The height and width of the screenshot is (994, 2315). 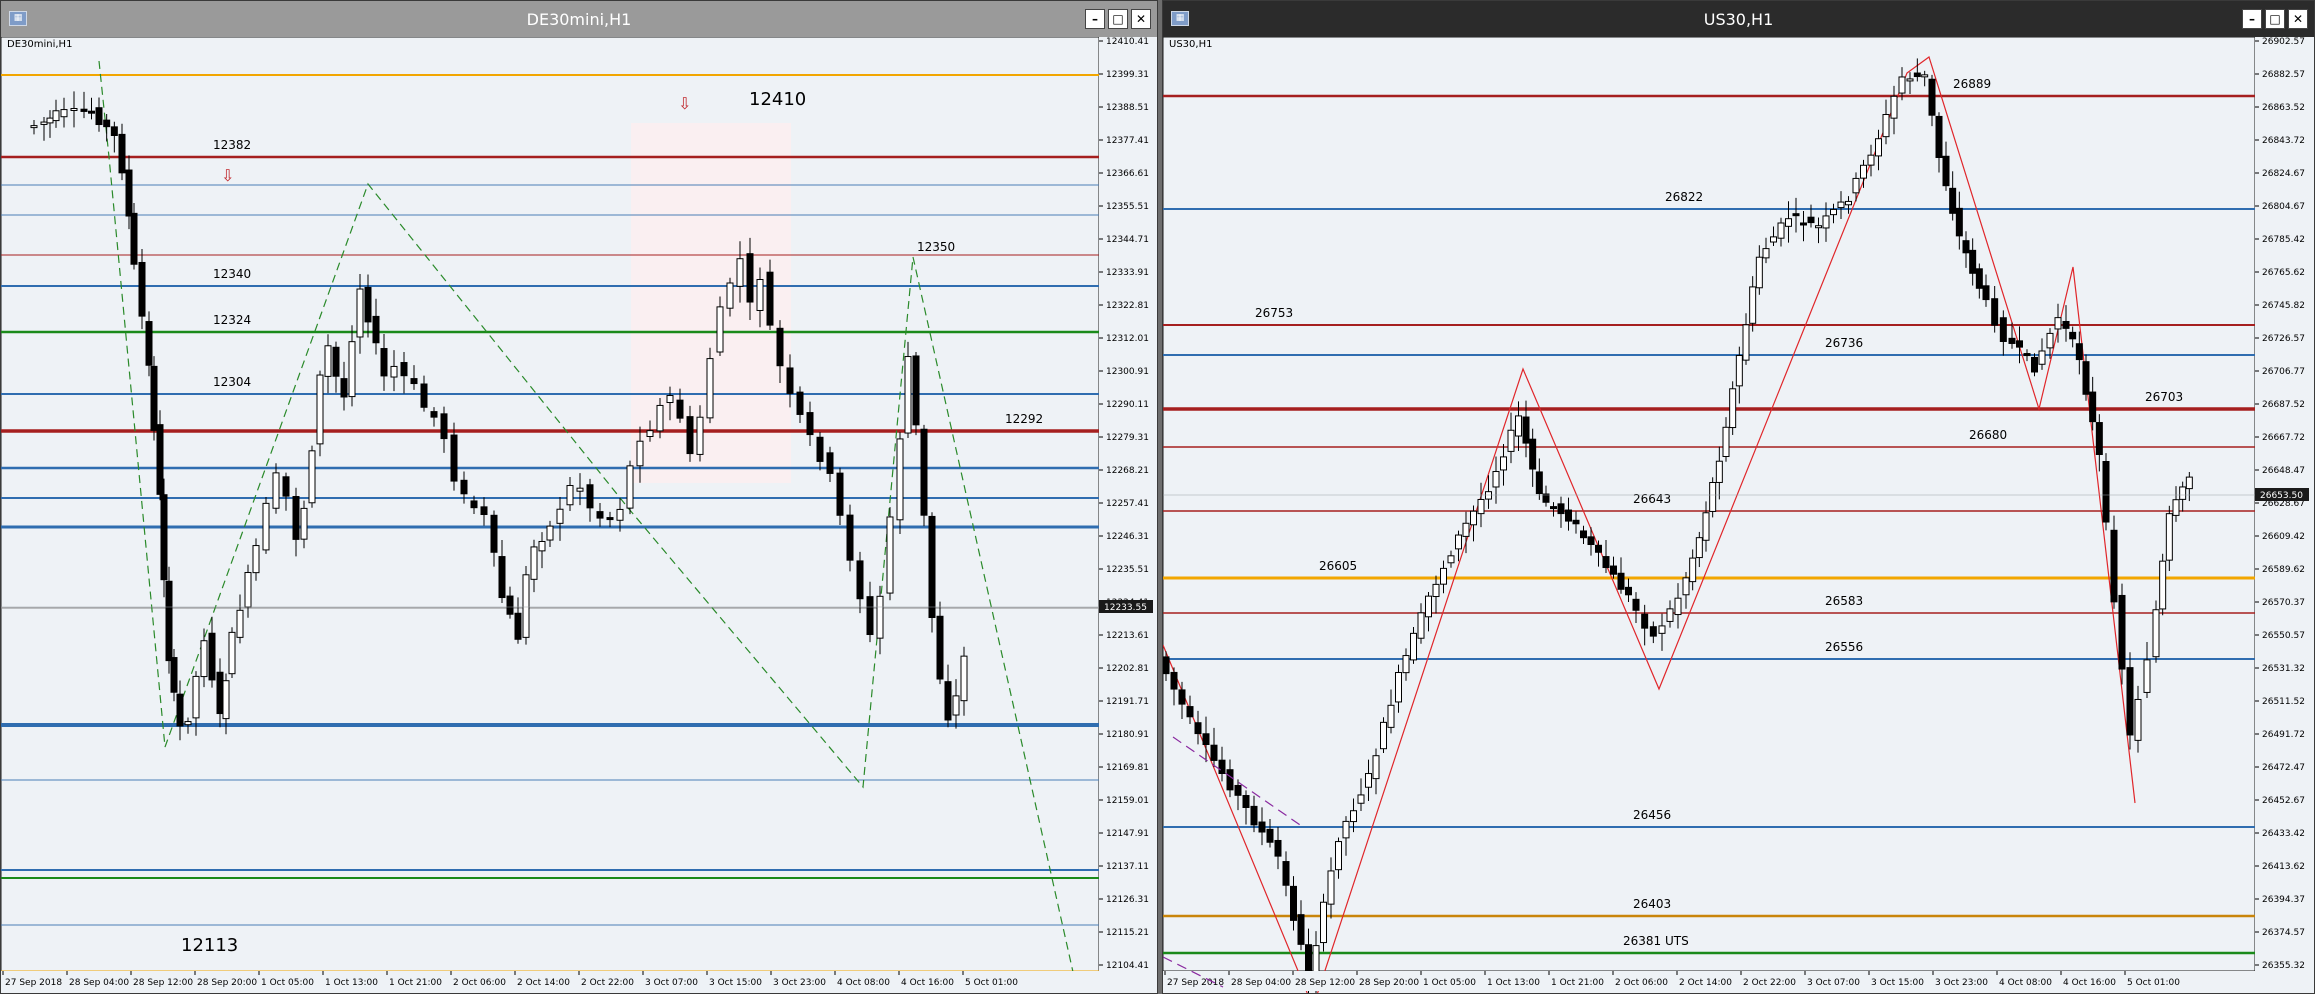 I want to click on symbol-label: DE30mini,H1, so click(x=39, y=44).